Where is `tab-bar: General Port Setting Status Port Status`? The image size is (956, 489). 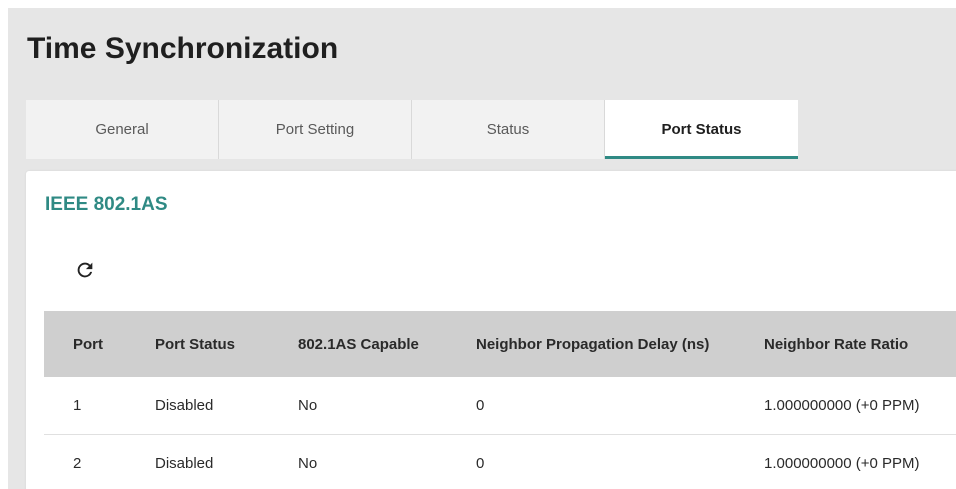
tab-bar: General Port Setting Status Port Status is located at coordinates (412, 129).